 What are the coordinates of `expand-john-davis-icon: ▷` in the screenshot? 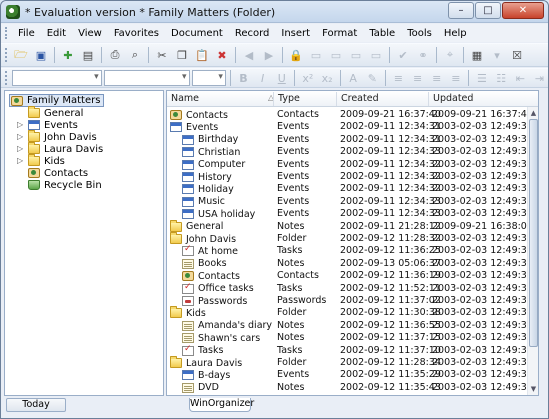 It's located at (20, 136).